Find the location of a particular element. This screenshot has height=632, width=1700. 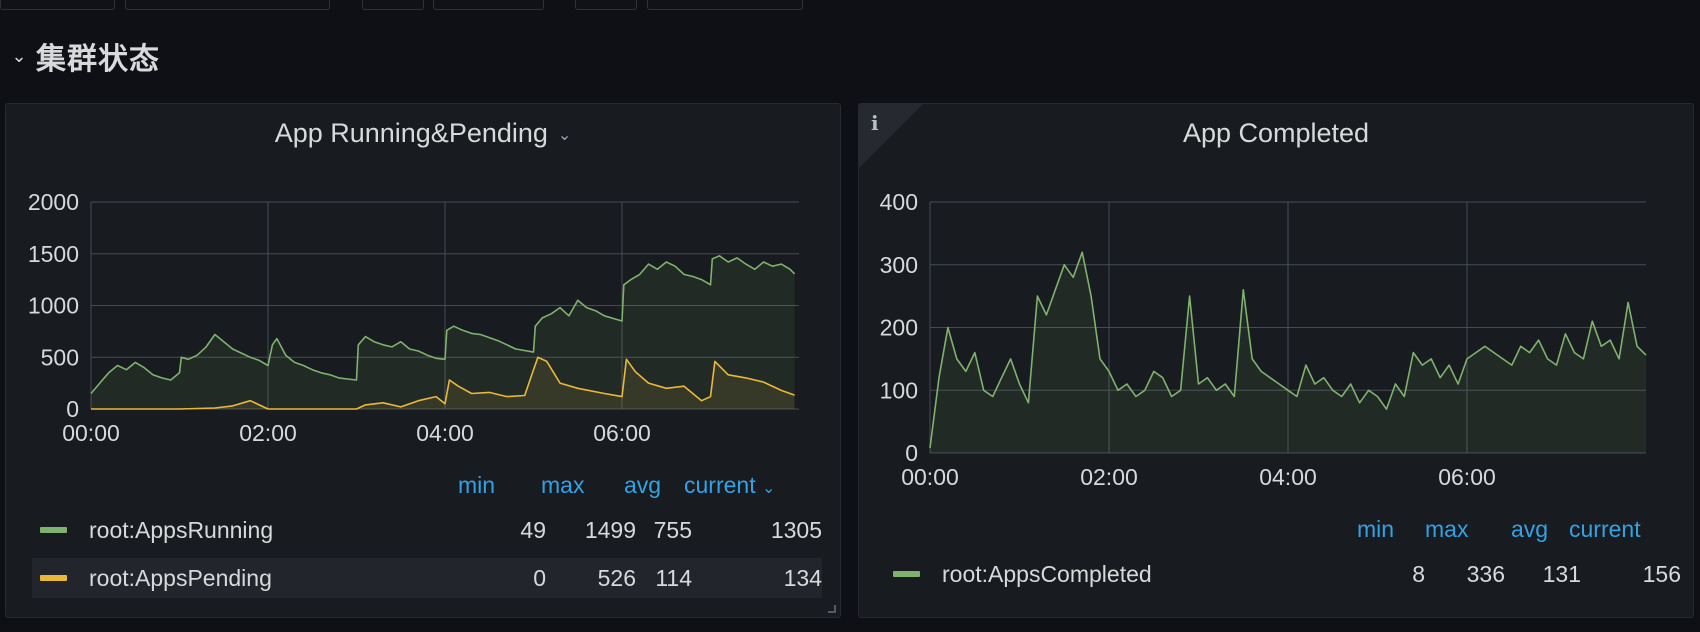

legend-header-current: current ⌄ is located at coordinates (729, 485).